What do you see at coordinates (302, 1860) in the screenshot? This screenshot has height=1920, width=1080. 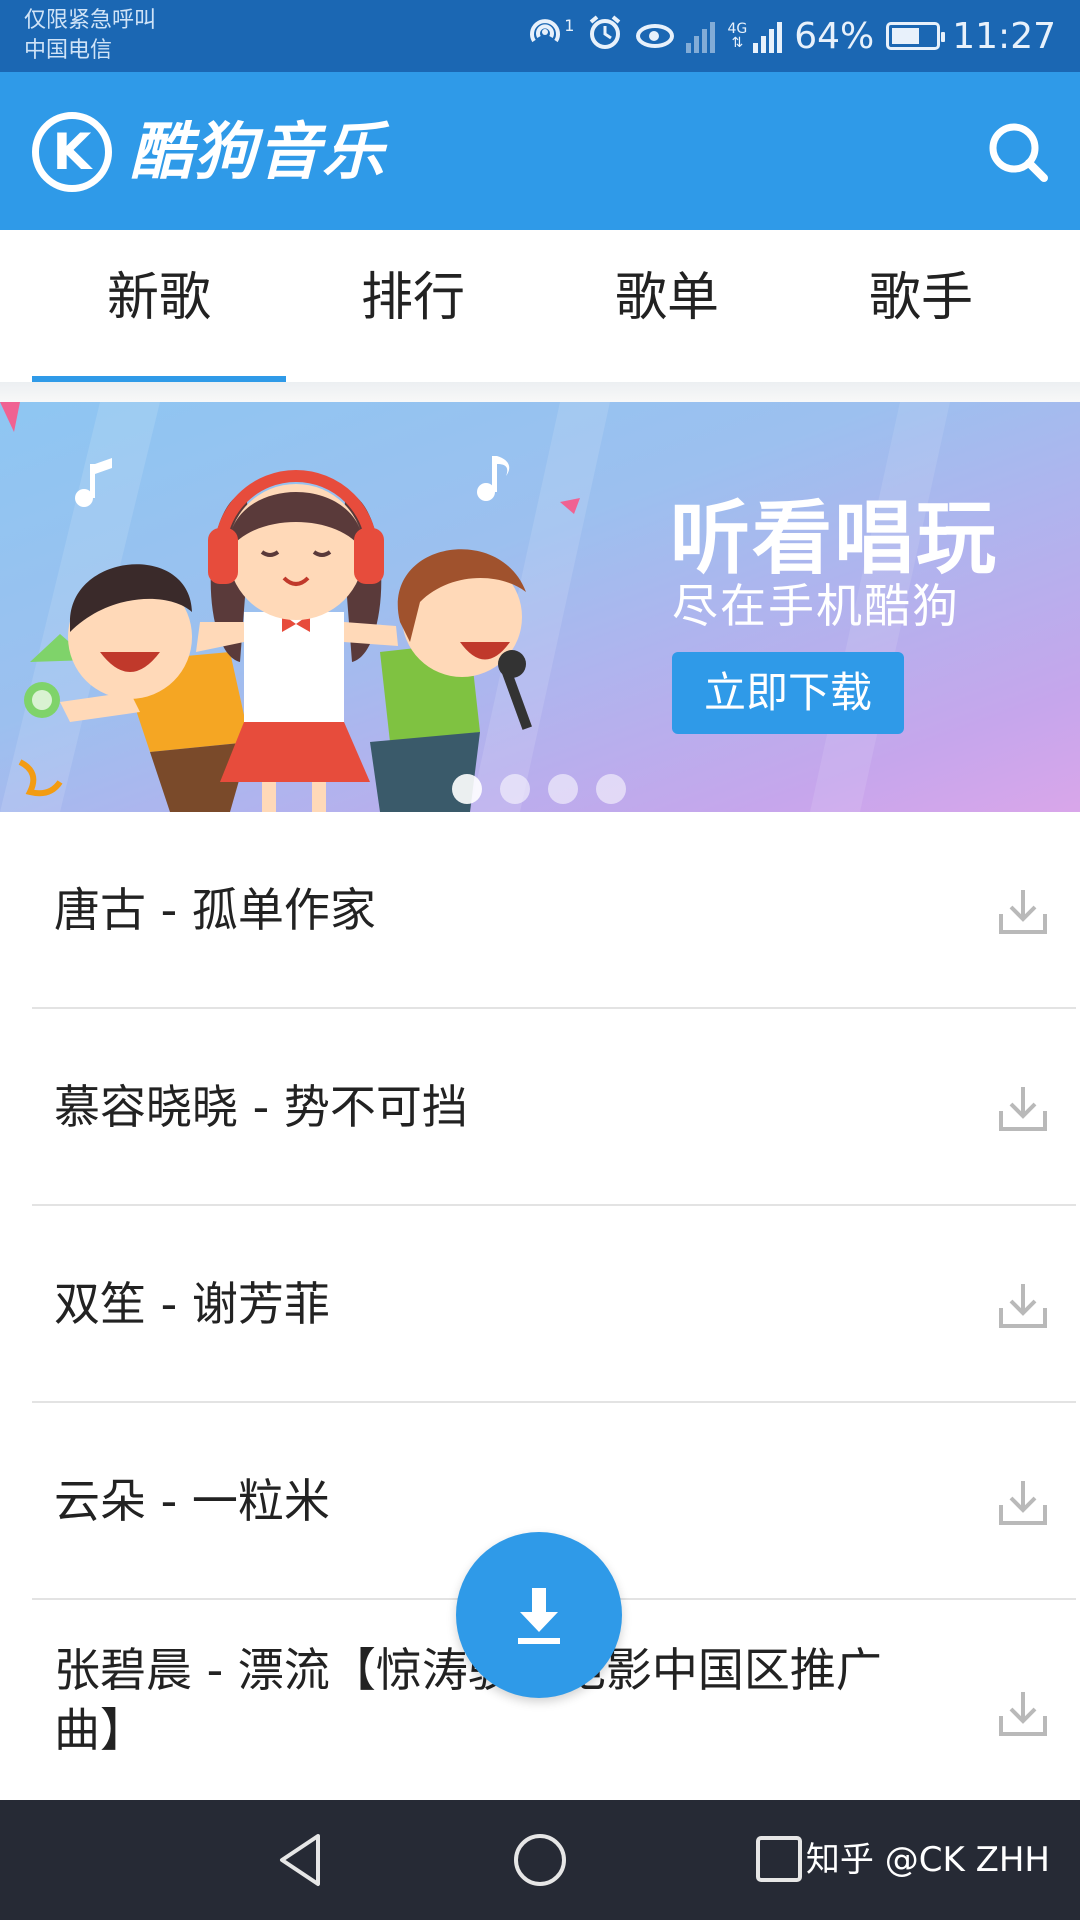 I see `back-icon` at bounding box center [302, 1860].